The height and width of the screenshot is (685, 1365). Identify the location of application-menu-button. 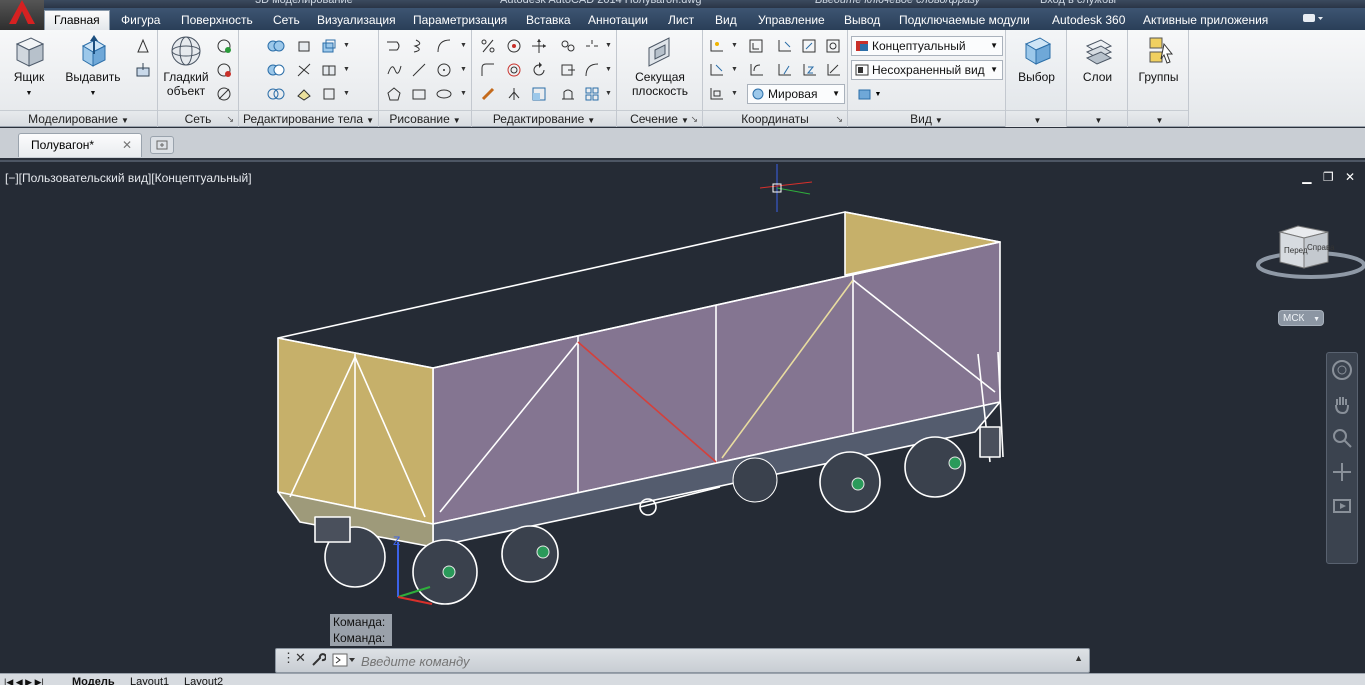
(22, 15).